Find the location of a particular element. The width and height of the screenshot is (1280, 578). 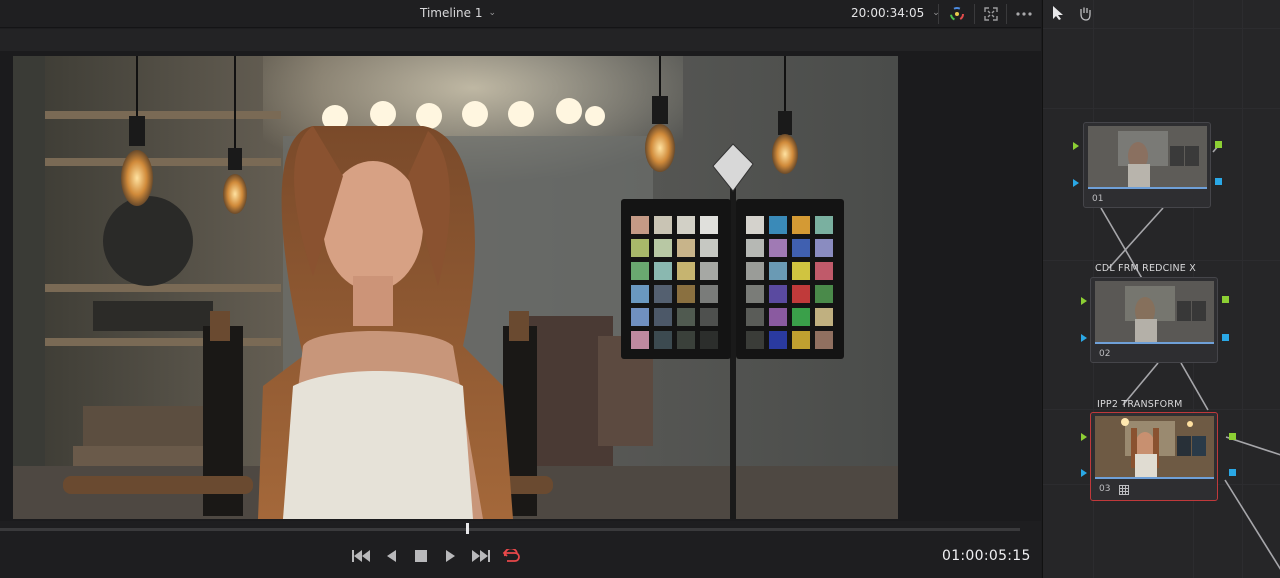

more-options-icon is located at coordinates (1024, 14).